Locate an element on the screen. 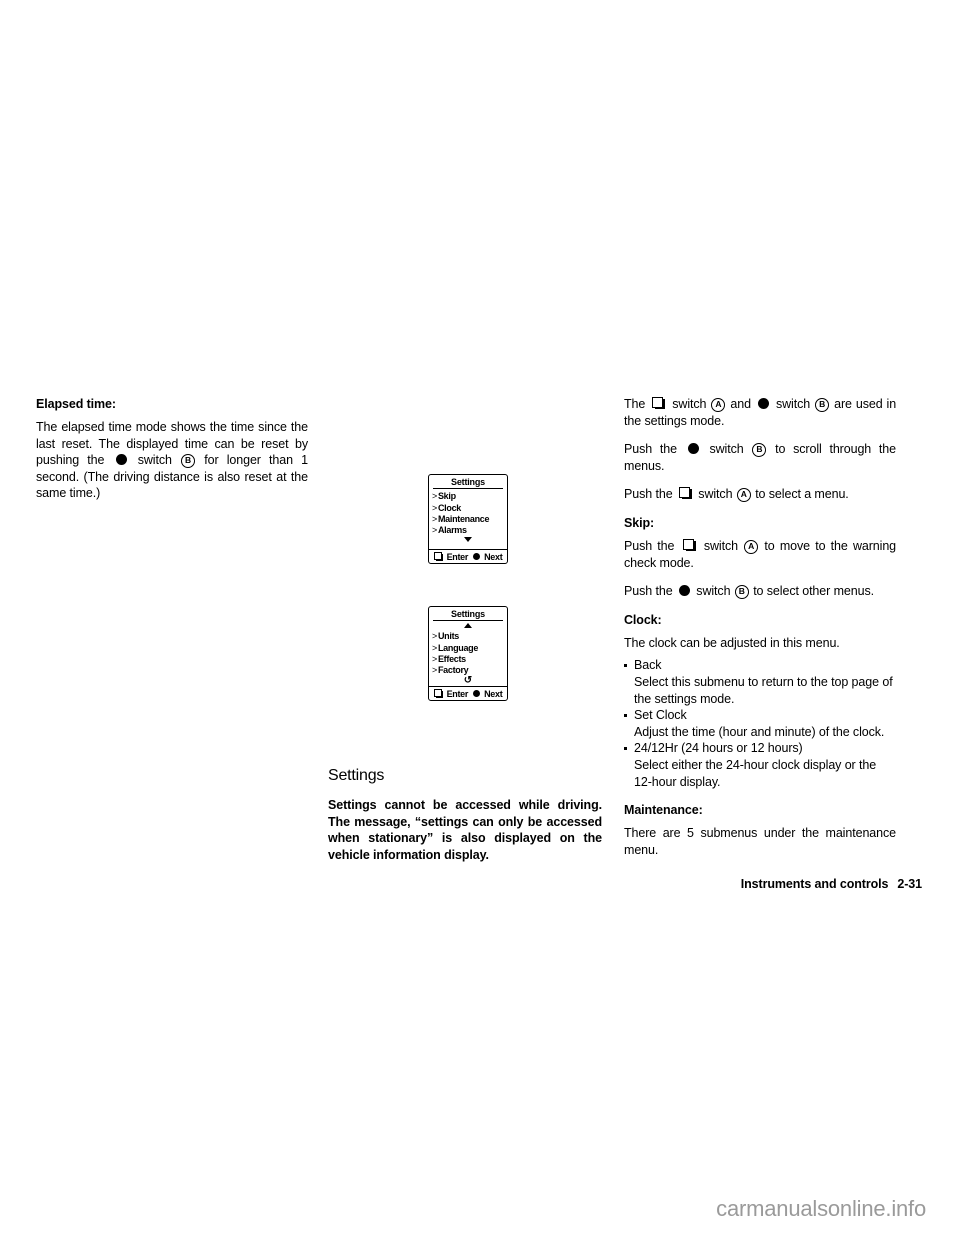  skip-line2-part2: to select other menus. is located at coordinates (813, 591).